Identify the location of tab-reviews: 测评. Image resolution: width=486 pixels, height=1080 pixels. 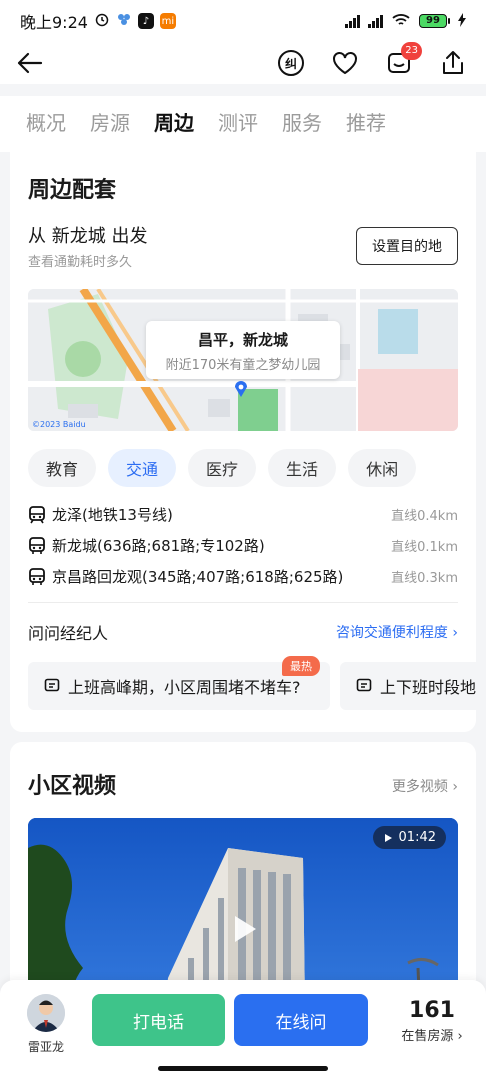
(238, 124).